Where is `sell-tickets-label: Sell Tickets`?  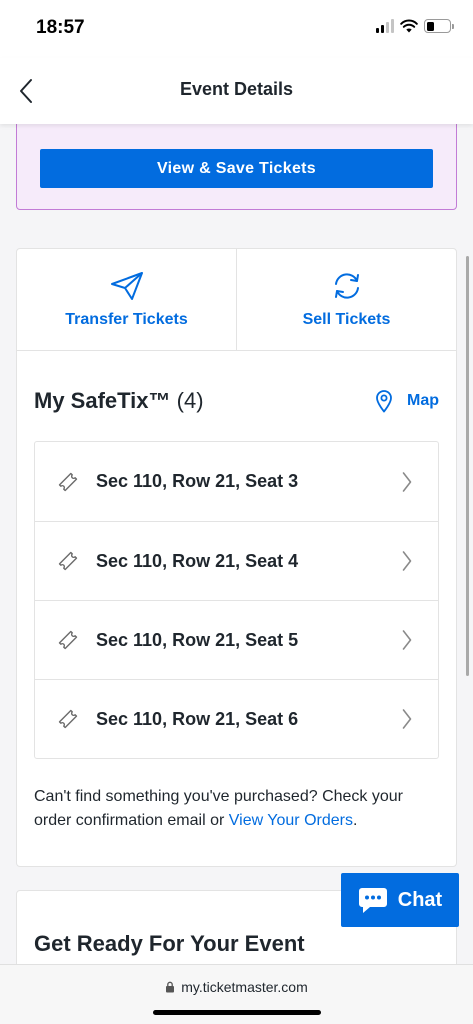
sell-tickets-label: Sell Tickets is located at coordinates (346, 319).